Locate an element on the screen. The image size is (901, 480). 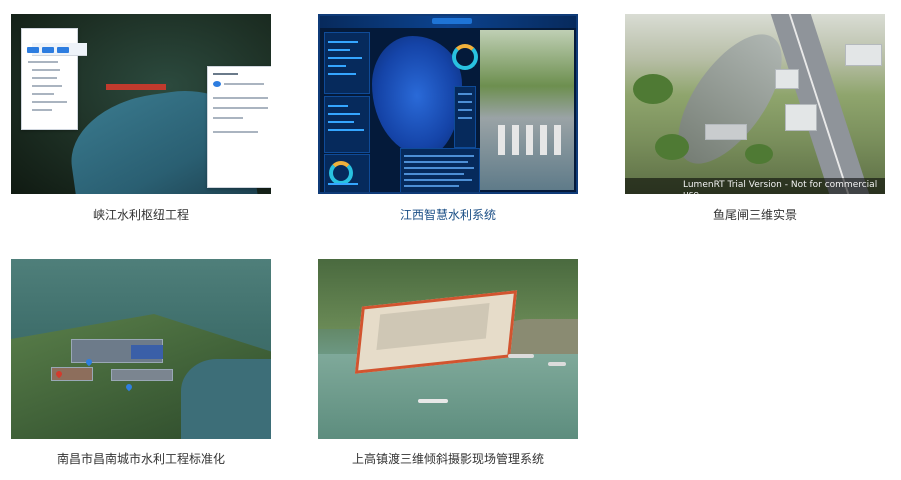
province-map is located at coordinates (417, 96).